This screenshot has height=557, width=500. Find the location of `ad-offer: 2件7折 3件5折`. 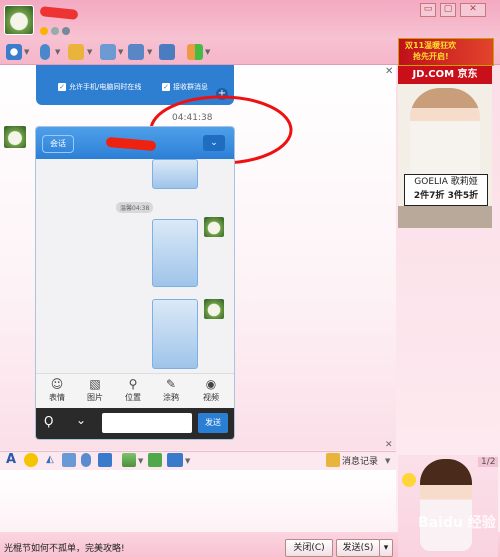

ad-offer: 2件7折 3件5折 is located at coordinates (446, 196).